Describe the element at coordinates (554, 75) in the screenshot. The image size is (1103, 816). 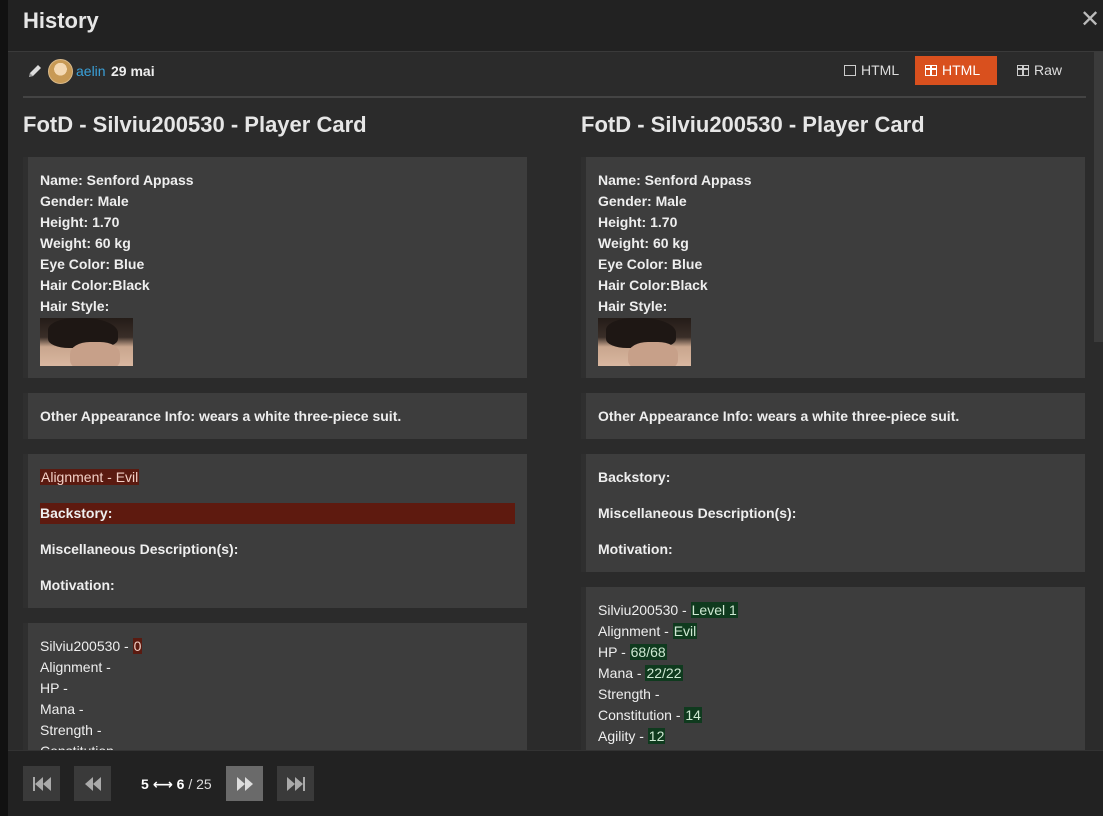
I see `revision-bar: aelin 29 mai HTML HTML Raw` at that location.